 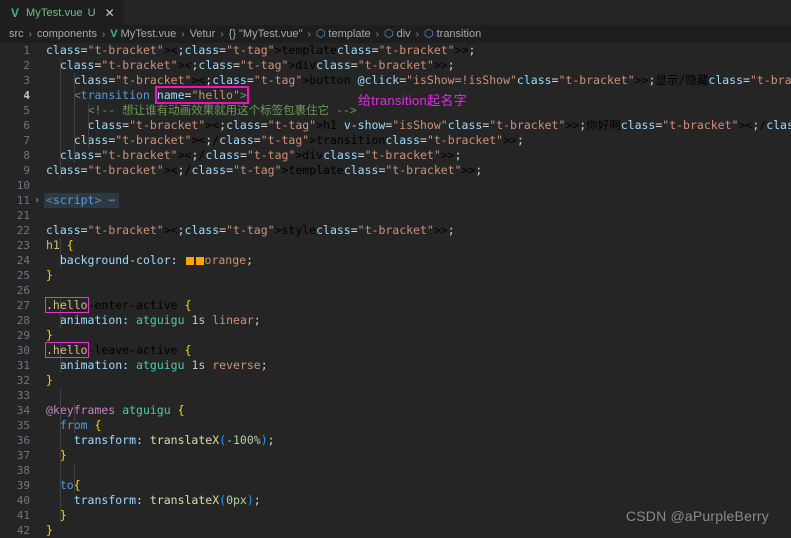 I want to click on fold-chevron-icon: ›, so click(x=37, y=200).